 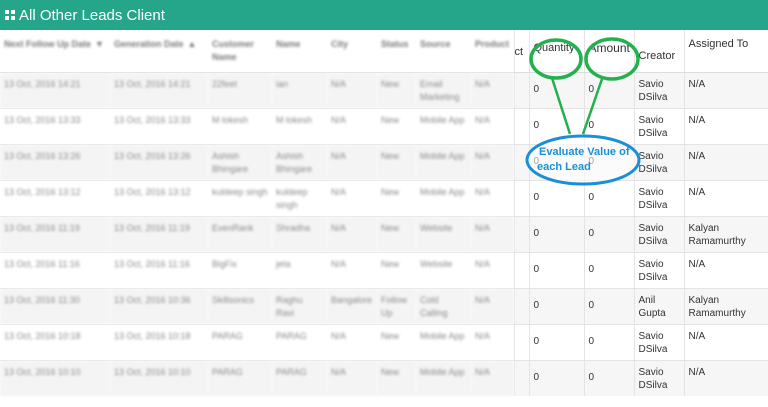 What do you see at coordinates (240, 89) in the screenshot?
I see `cell-customer: 22feet` at bounding box center [240, 89].